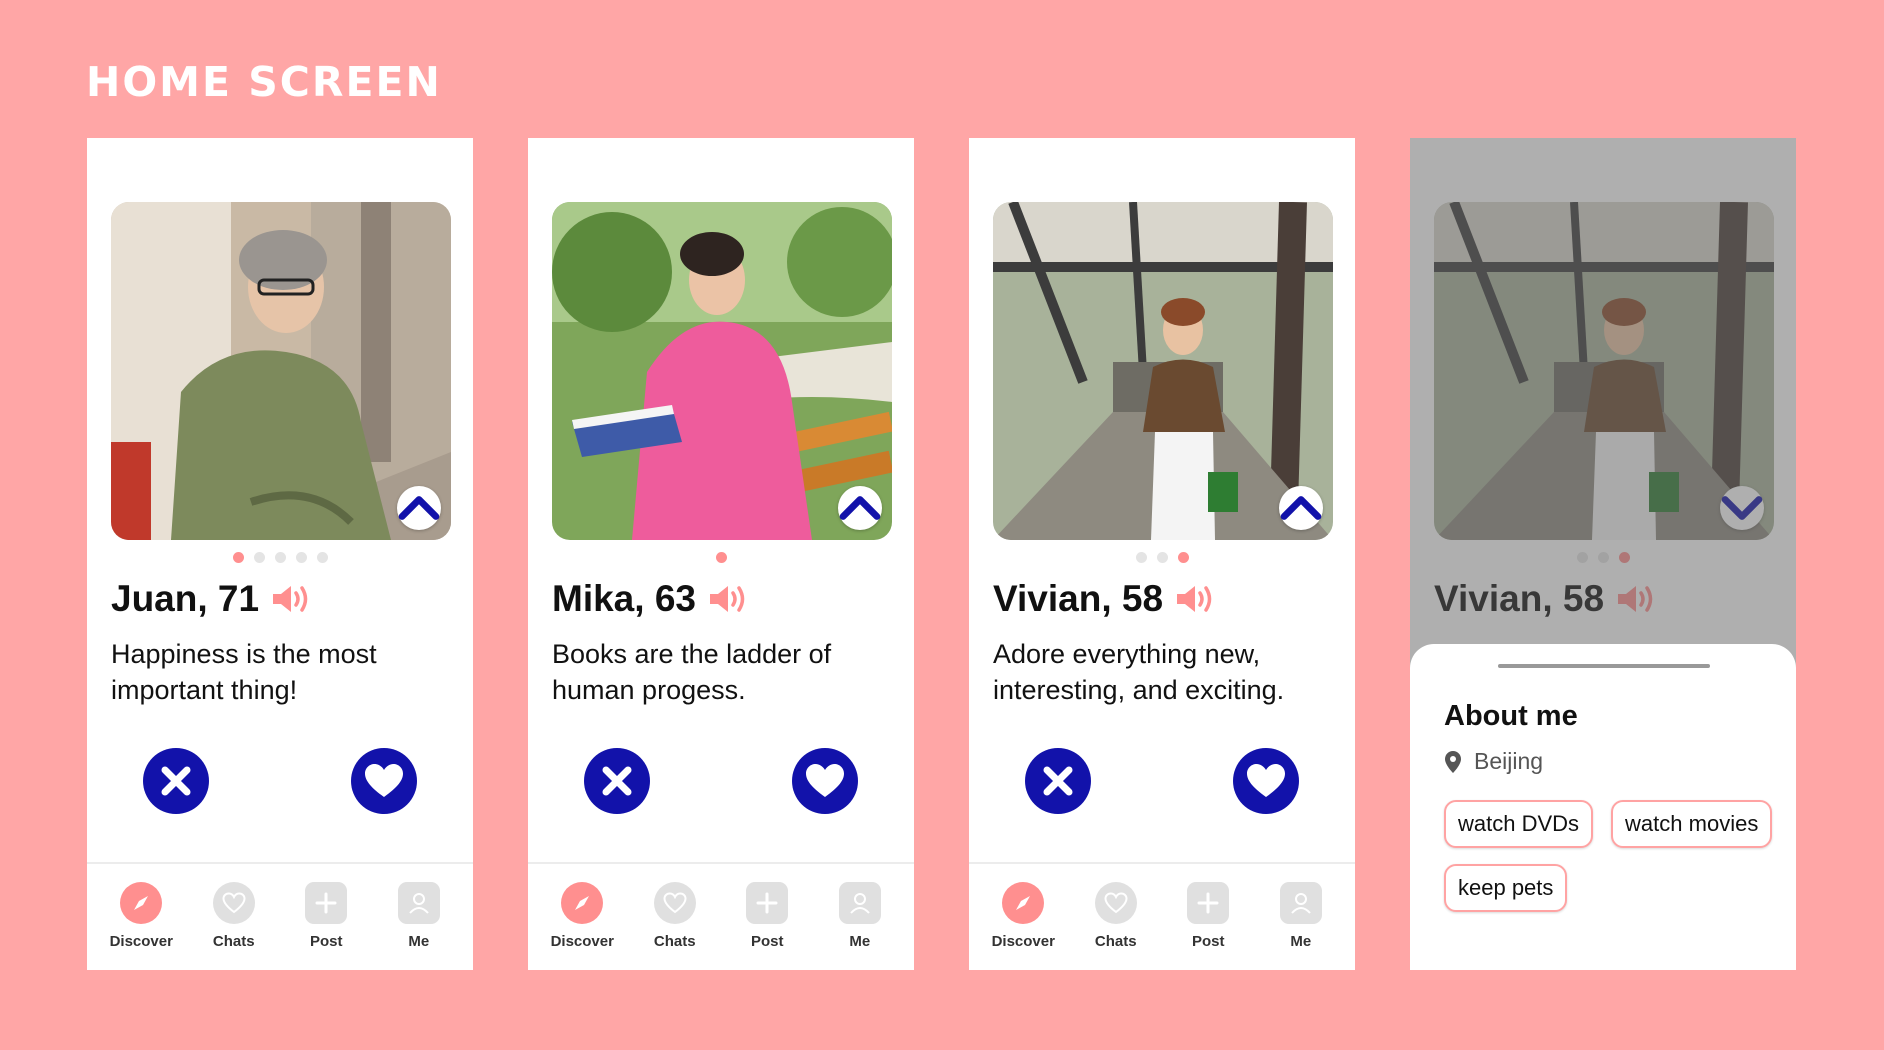 This screenshot has height=1050, width=1884. Describe the element at coordinates (1511, 716) in the screenshot. I see `about-me-title: About me` at that location.